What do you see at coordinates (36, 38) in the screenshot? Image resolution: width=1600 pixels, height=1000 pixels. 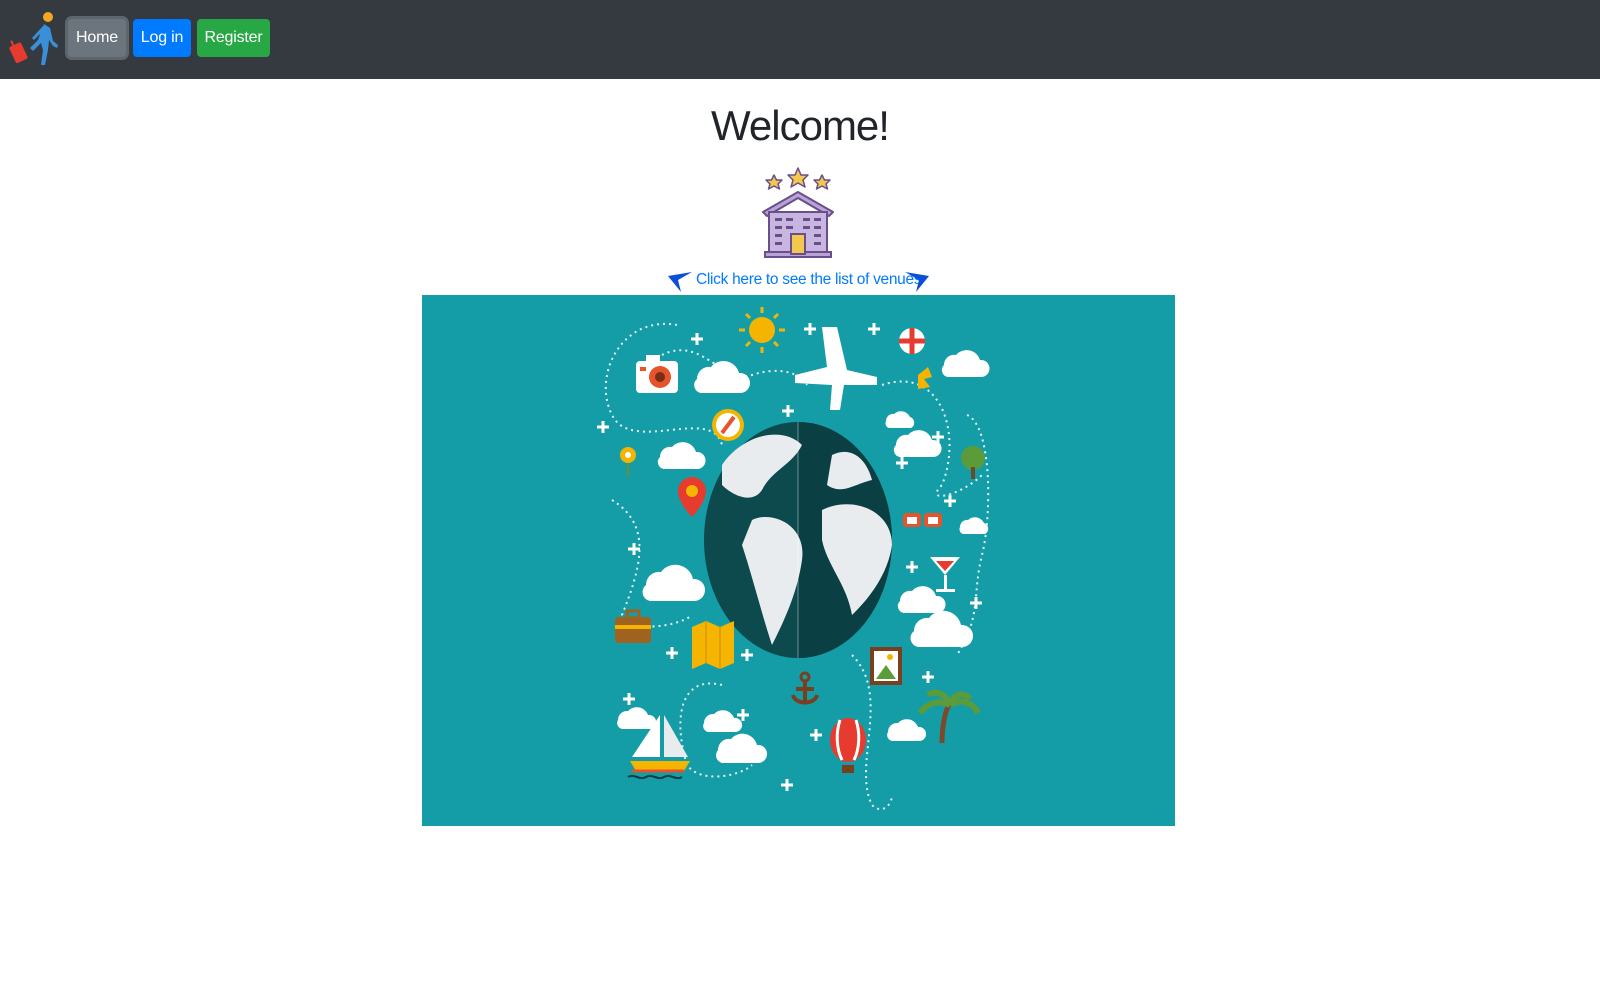 I see `traveler-with-suitcase-icon` at bounding box center [36, 38].